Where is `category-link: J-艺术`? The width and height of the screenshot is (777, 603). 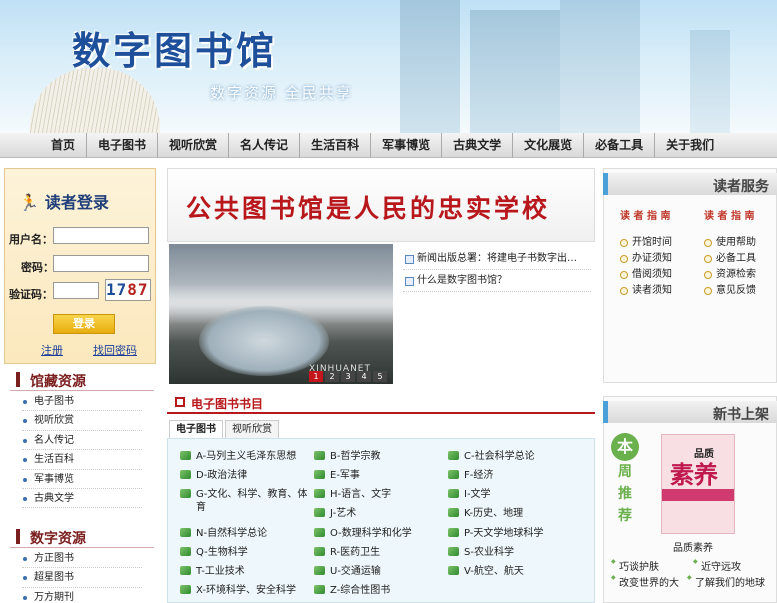
category-link: J-艺术 is located at coordinates (378, 513).